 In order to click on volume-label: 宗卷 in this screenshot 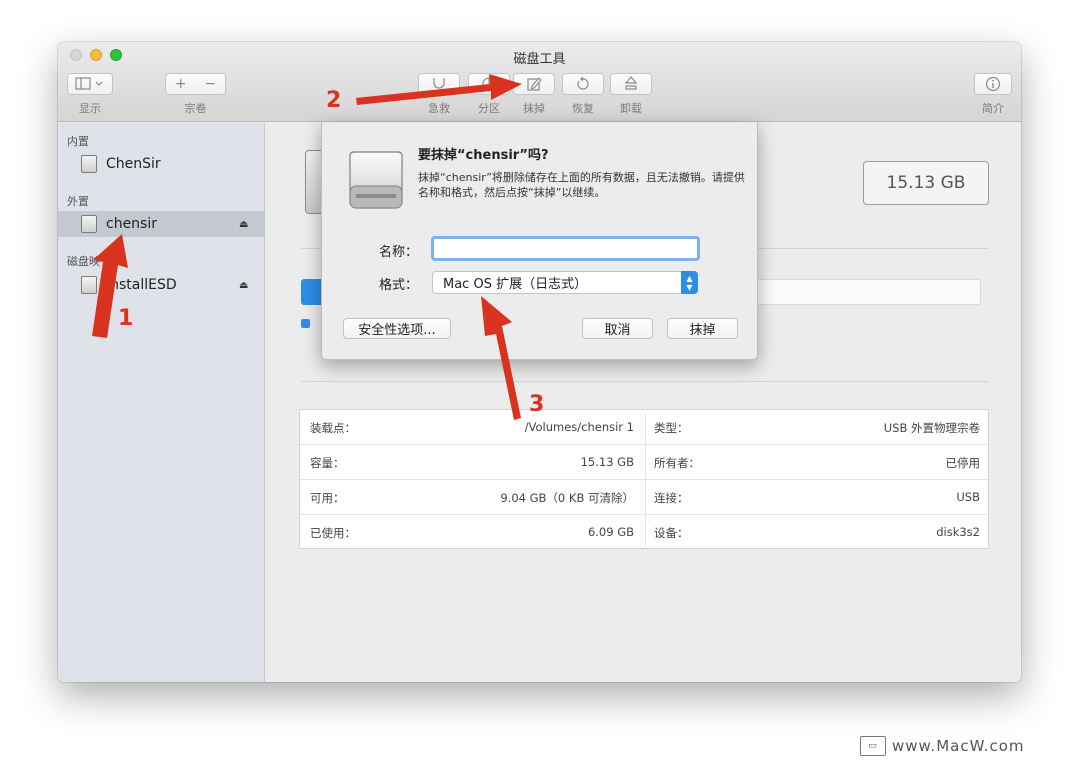, I will do `click(195, 108)`.